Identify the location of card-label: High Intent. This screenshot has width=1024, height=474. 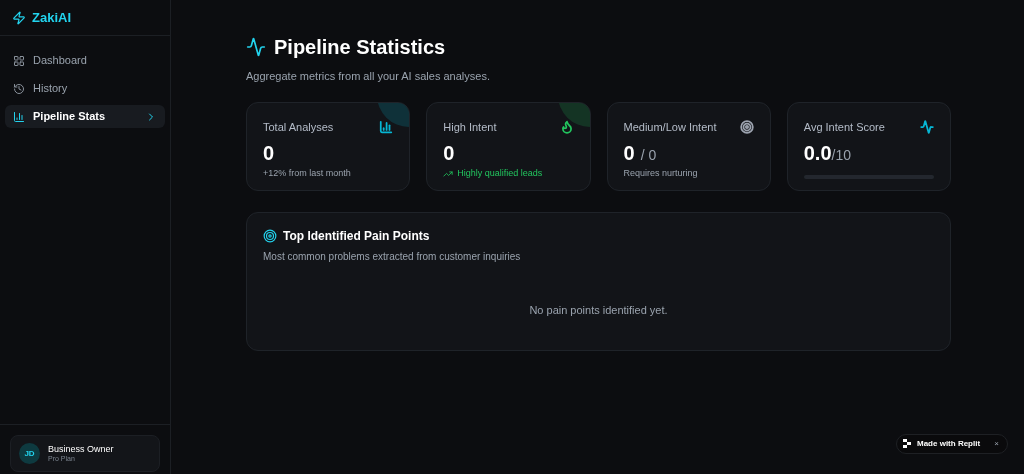
(470, 127).